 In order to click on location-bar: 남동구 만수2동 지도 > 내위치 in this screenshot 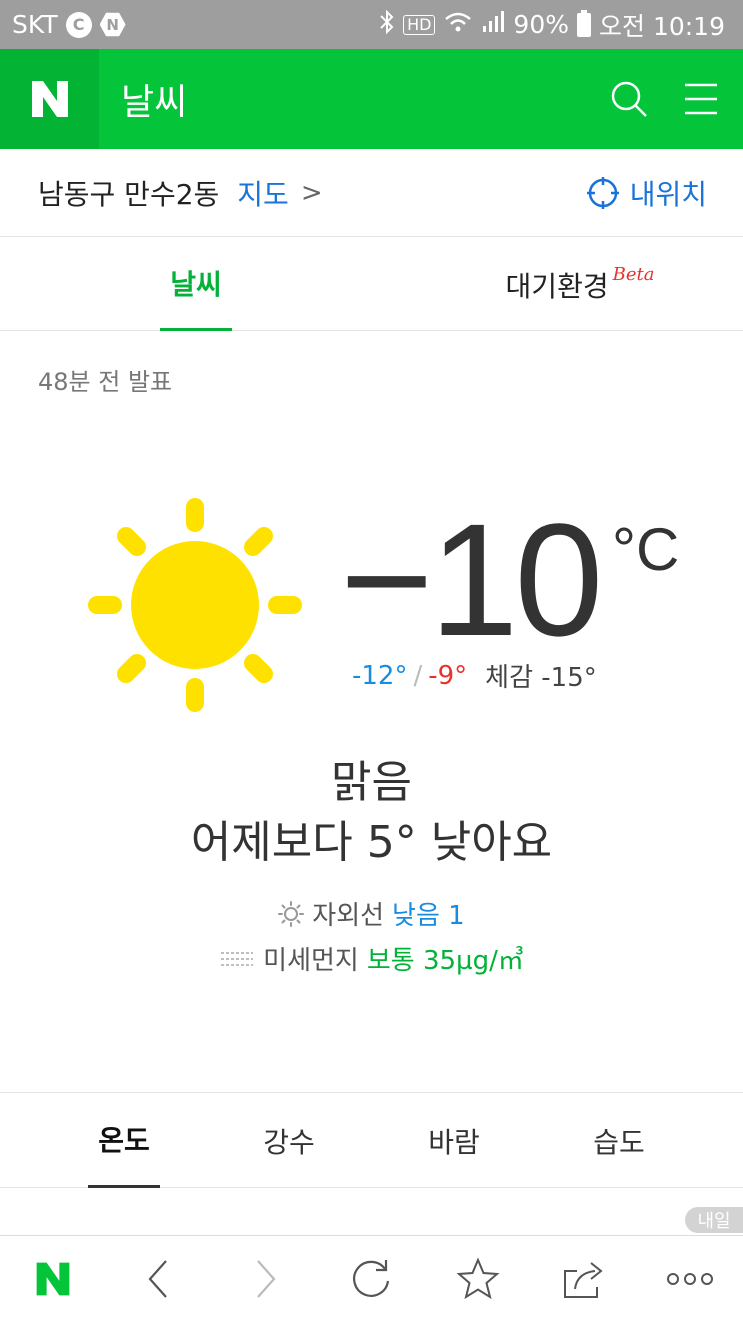, I will do `click(371, 193)`.